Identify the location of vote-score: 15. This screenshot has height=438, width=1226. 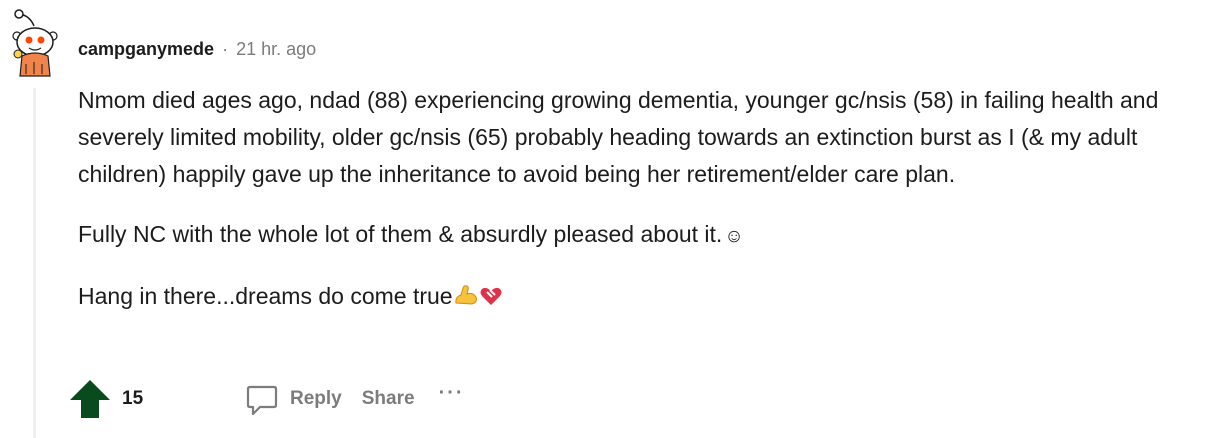
(133, 398).